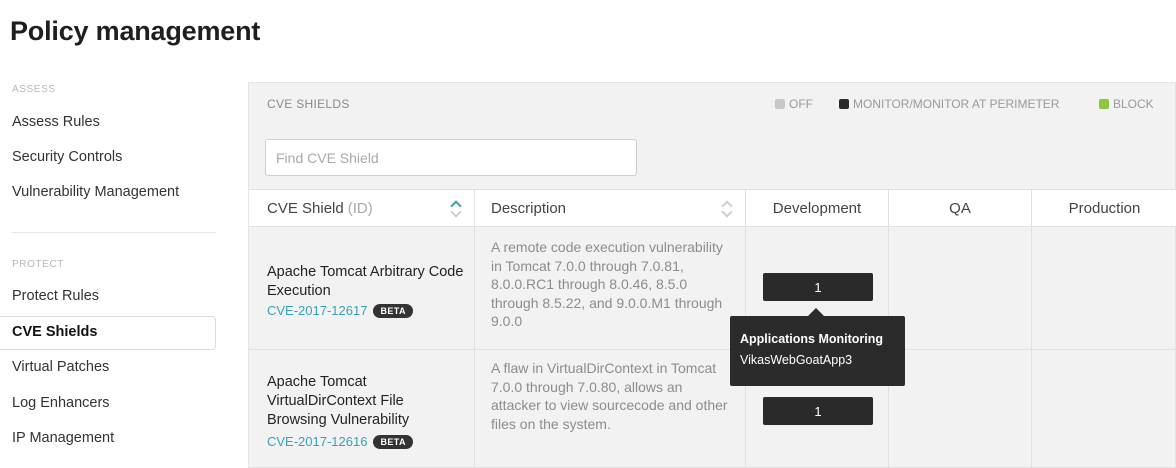 The width and height of the screenshot is (1176, 468). I want to click on row-divider, so click(712, 349).